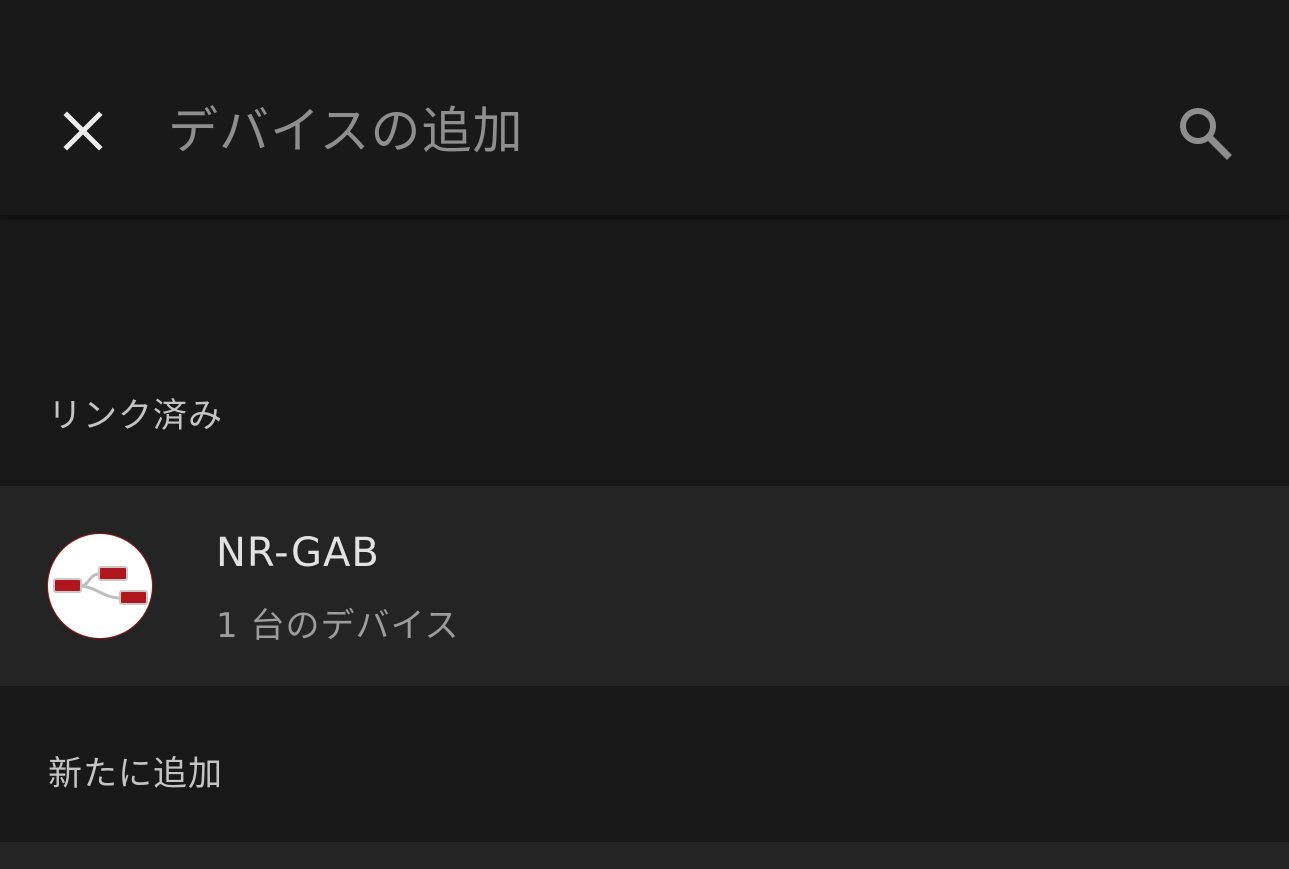  I want to click on search-icon, so click(1206, 134).